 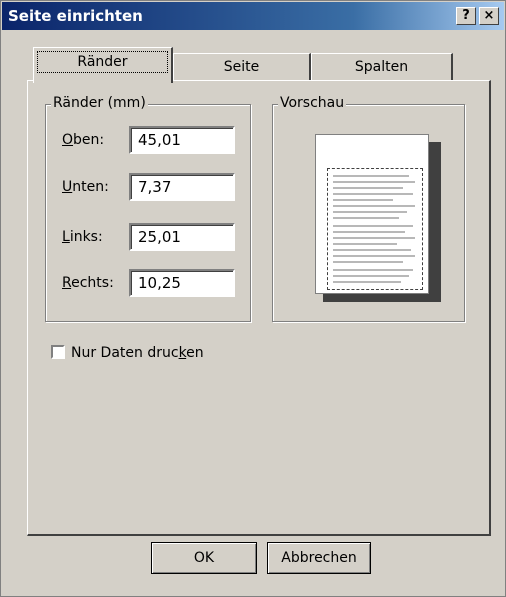 What do you see at coordinates (66, 237) in the screenshot?
I see `left-label-key: L` at bounding box center [66, 237].